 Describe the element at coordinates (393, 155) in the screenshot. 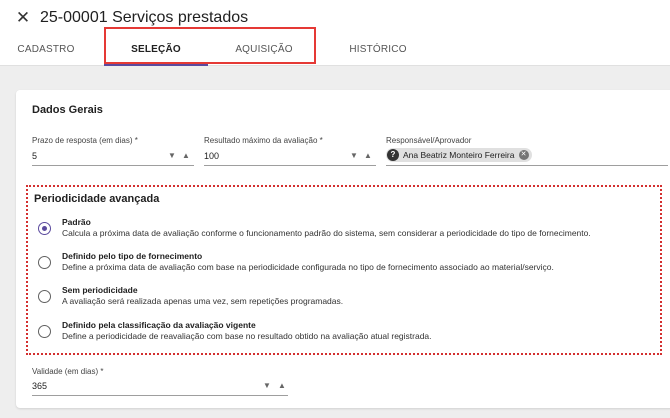

I see `help-avatar-icon: ?` at that location.